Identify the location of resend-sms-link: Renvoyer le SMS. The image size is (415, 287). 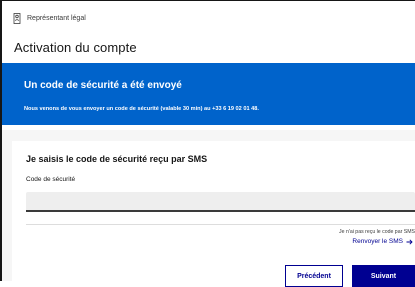
(382, 241).